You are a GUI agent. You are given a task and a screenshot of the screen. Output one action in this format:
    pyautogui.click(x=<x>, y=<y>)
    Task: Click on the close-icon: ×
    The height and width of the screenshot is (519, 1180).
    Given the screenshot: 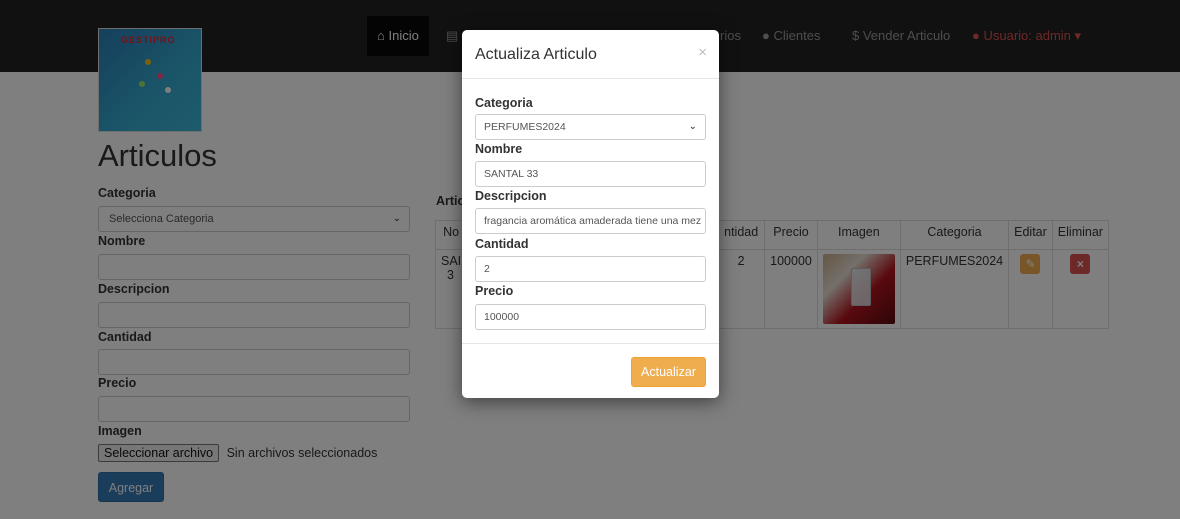 What is the action you would take?
    pyautogui.click(x=702, y=52)
    